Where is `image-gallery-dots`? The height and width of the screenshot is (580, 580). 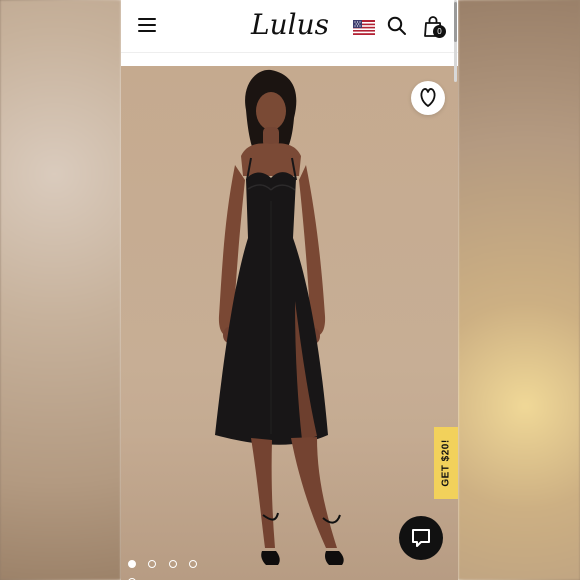
image-gallery-dots is located at coordinates (168, 567).